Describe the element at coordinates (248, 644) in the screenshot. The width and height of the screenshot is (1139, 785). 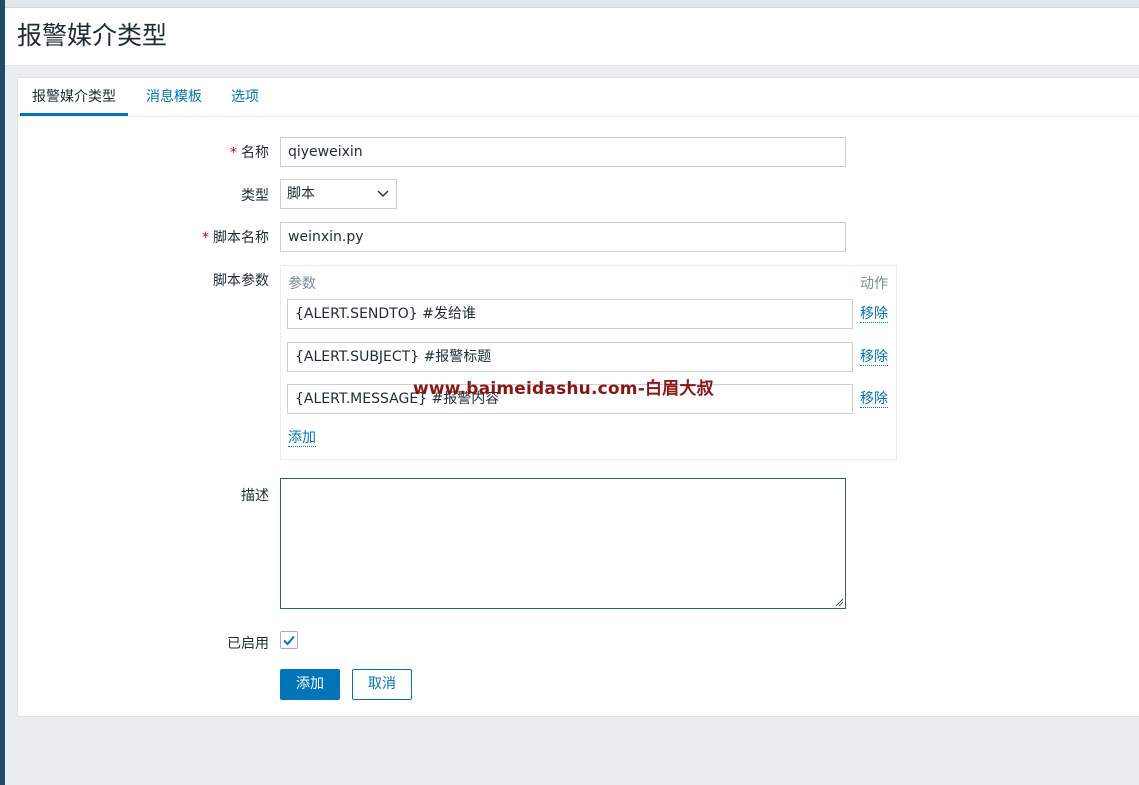
I see `enabled-label: 已启用` at that location.